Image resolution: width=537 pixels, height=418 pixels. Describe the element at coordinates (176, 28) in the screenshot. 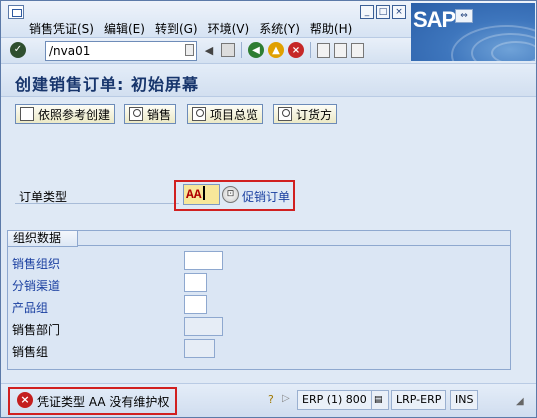

I see `menu-goto: 转到(G)` at that location.